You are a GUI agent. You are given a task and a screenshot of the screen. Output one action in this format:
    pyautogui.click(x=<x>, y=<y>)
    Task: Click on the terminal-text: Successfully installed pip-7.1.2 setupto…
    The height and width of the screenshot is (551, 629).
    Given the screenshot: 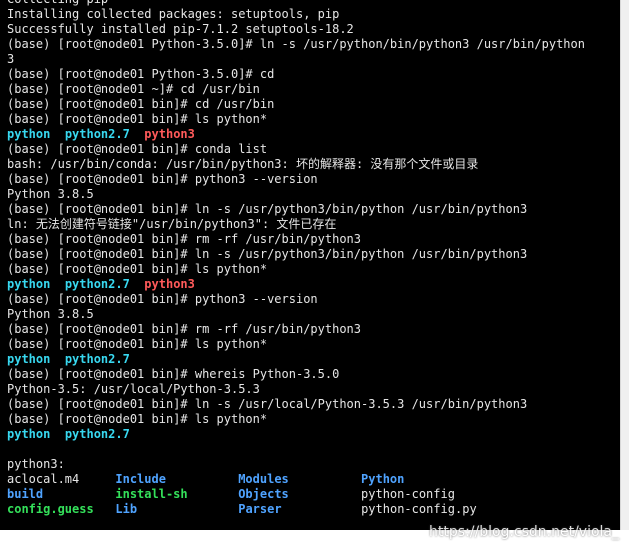 What is the action you would take?
    pyautogui.click(x=180, y=29)
    